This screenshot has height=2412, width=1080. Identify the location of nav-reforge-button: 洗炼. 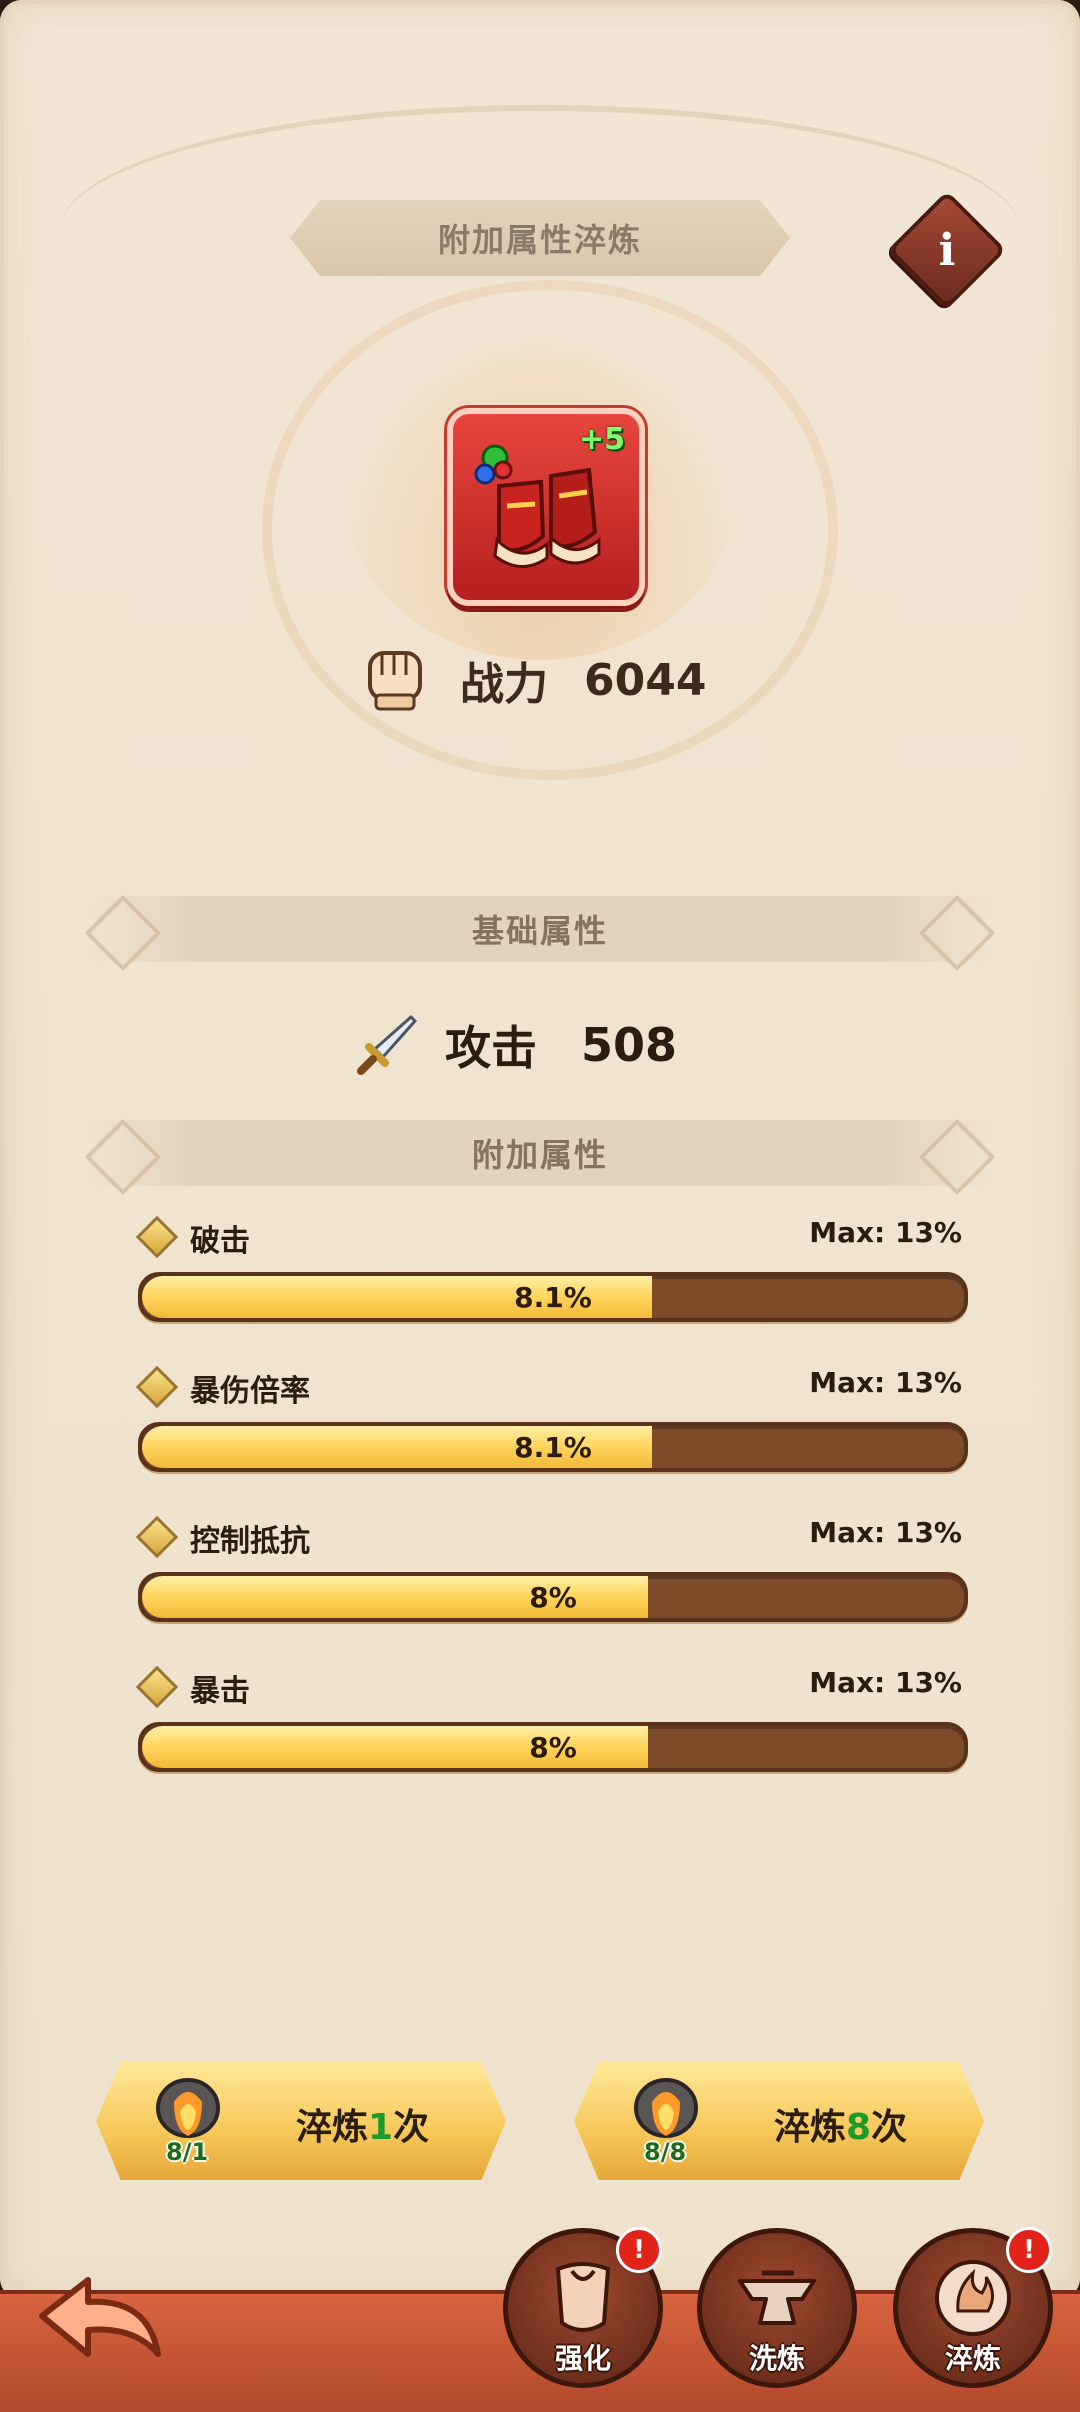
(777, 2308).